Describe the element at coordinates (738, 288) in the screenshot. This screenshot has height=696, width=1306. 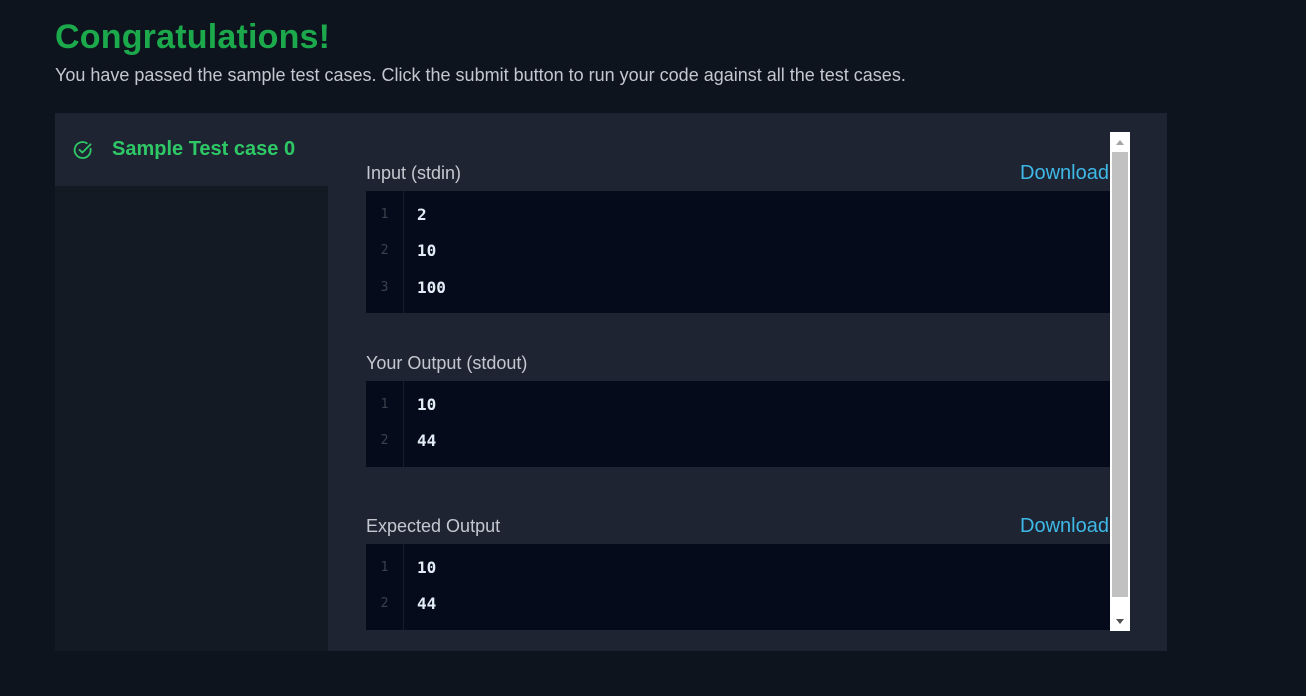
I see `code-line: 3 100` at that location.